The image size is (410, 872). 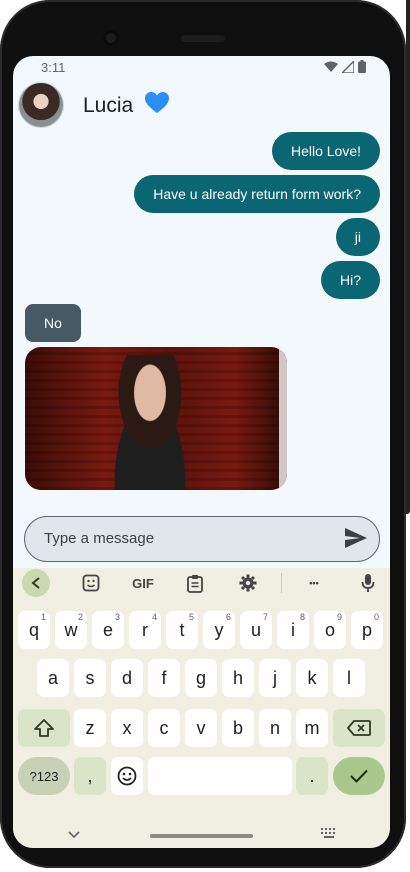 I want to click on navigation-bar, so click(x=201, y=833).